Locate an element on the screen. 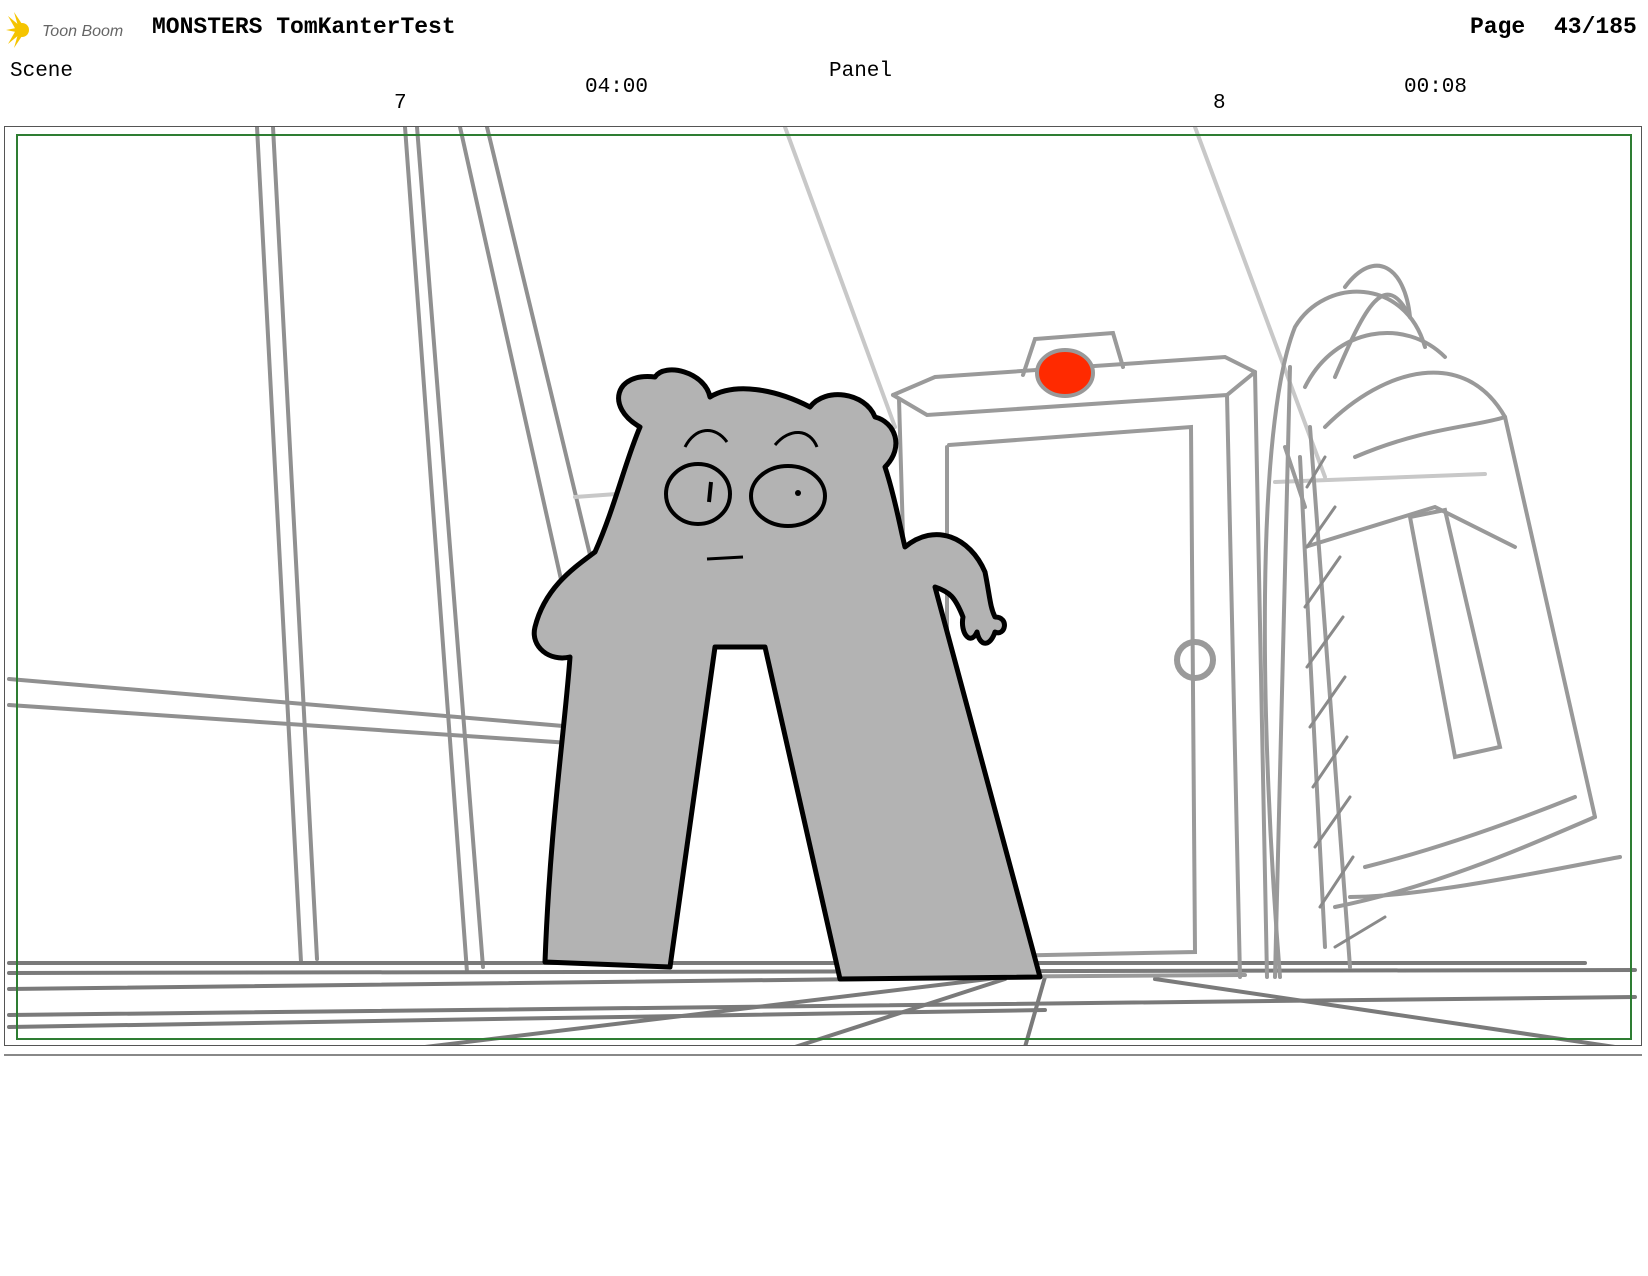 The height and width of the screenshot is (1276, 1648). page-number: 43/185 is located at coordinates (1595, 27).